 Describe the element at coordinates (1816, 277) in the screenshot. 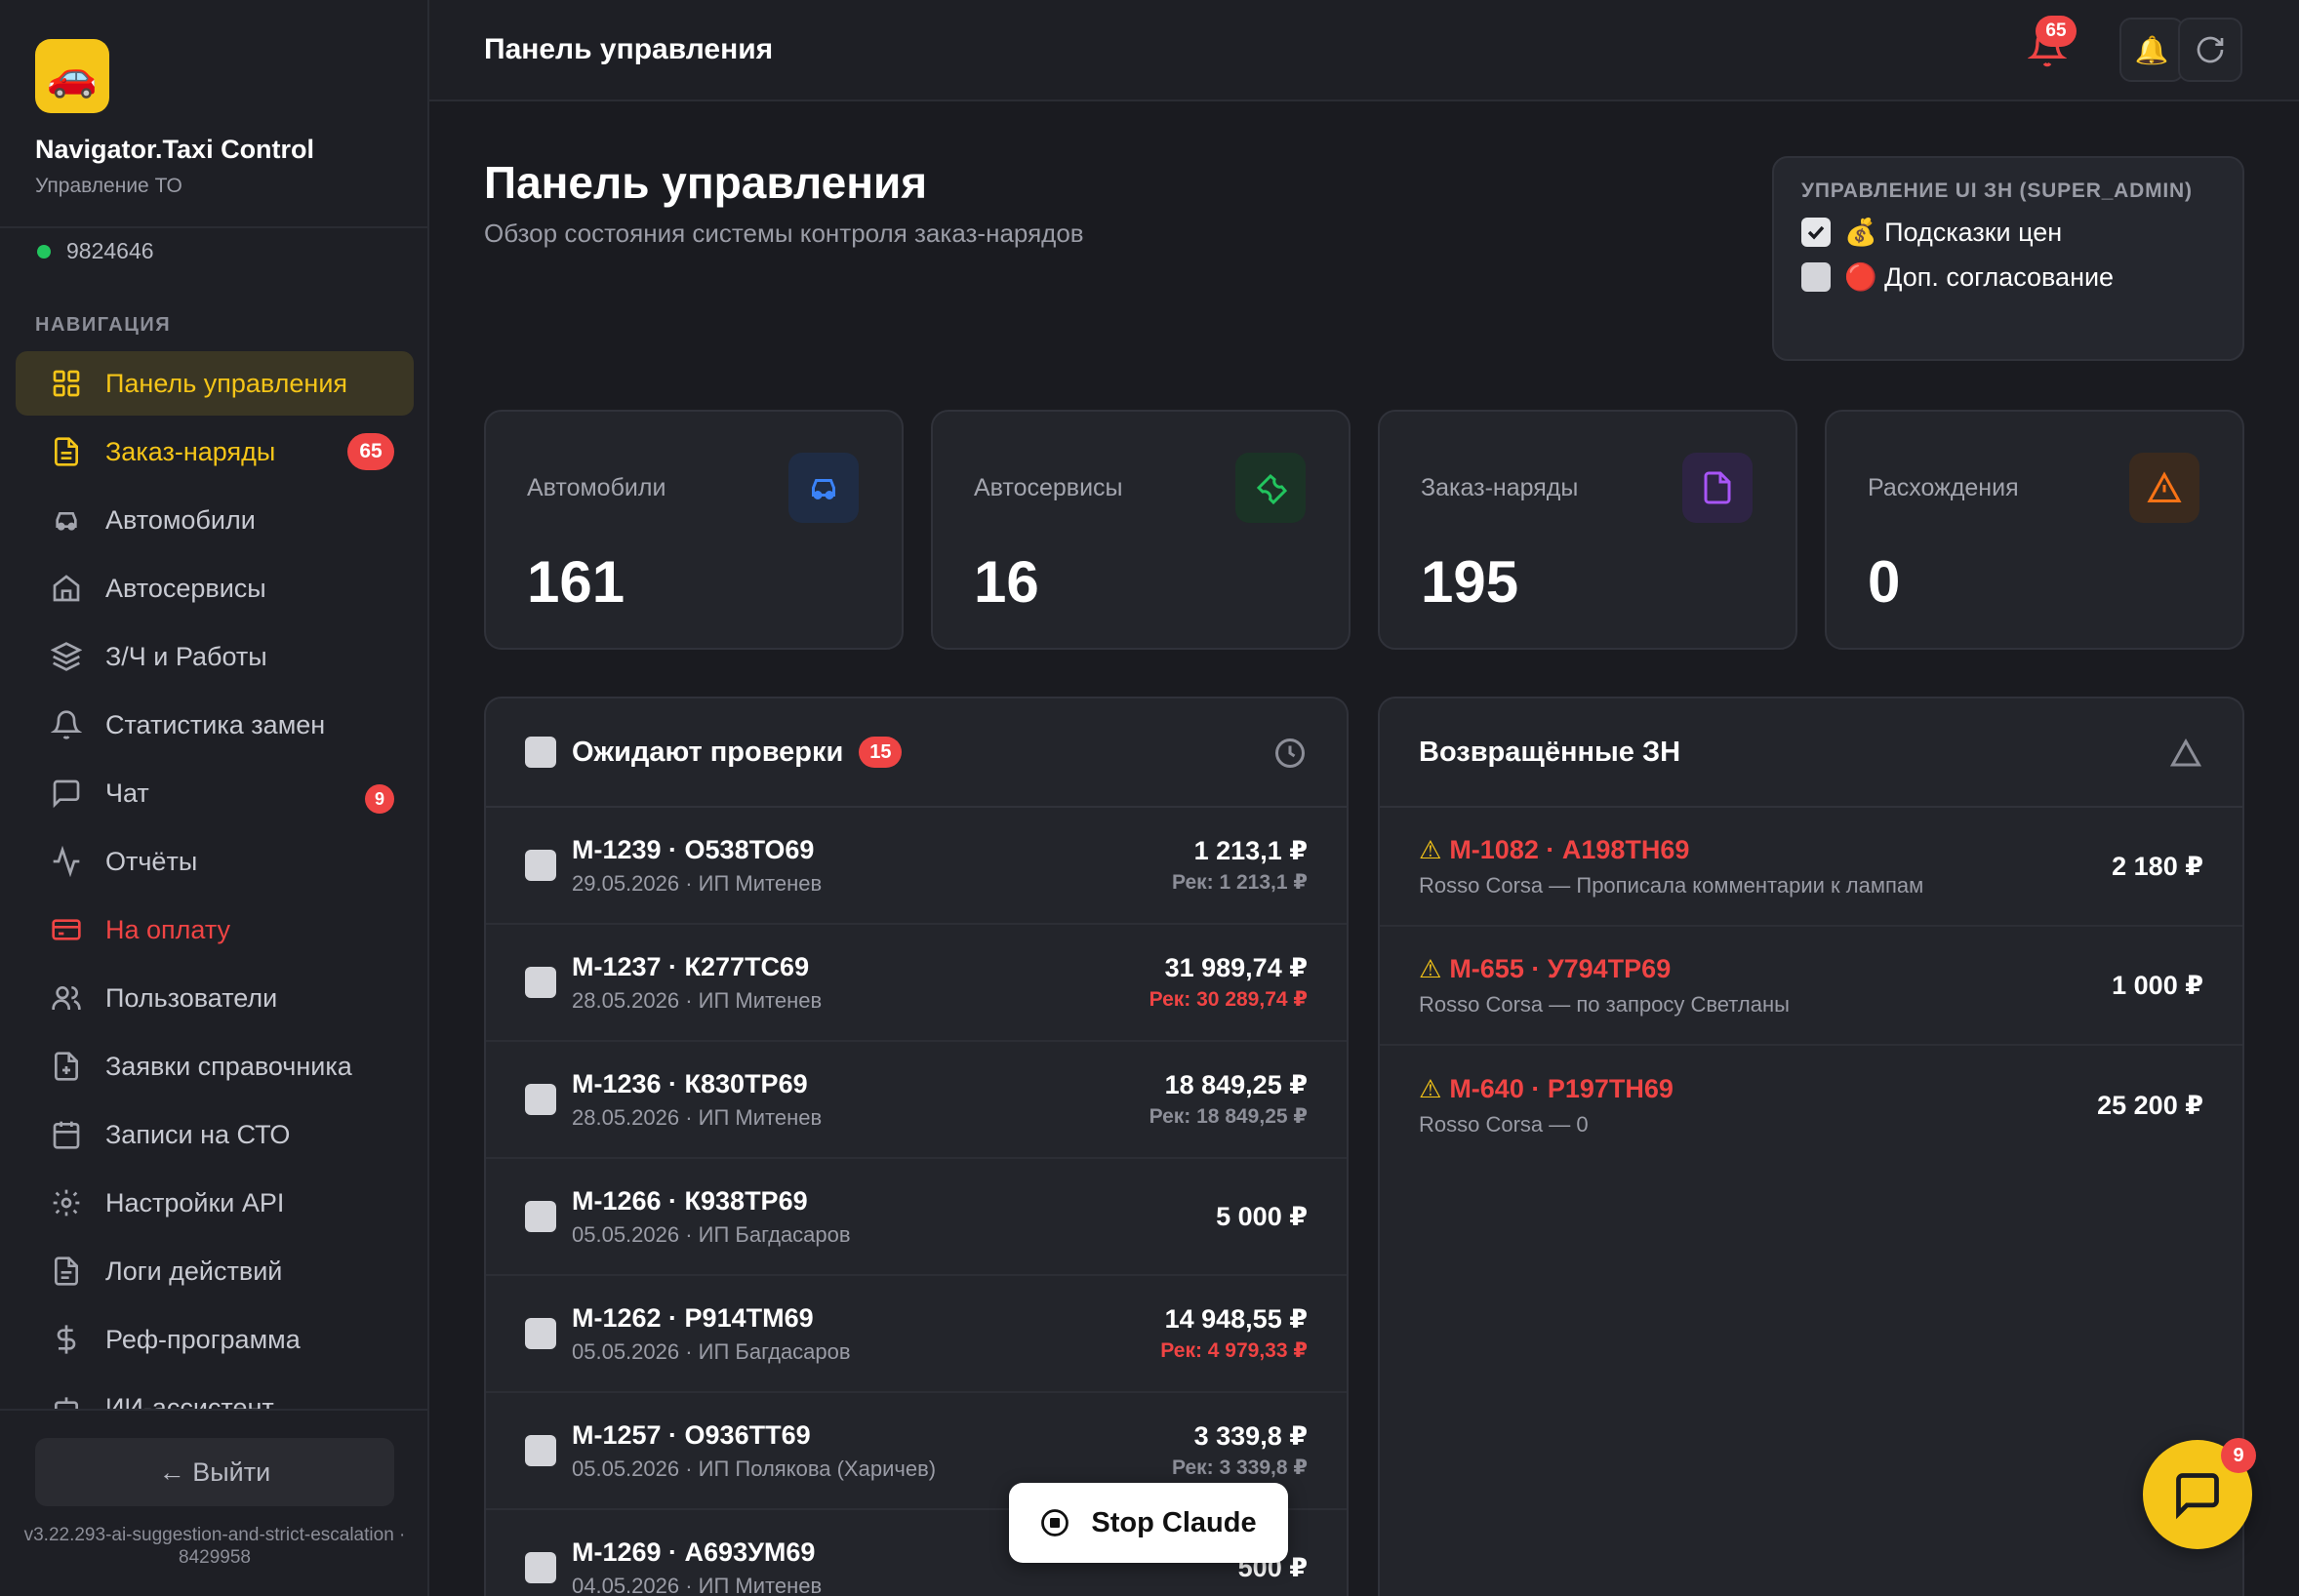

I see `extra-approval-checkbox` at that location.